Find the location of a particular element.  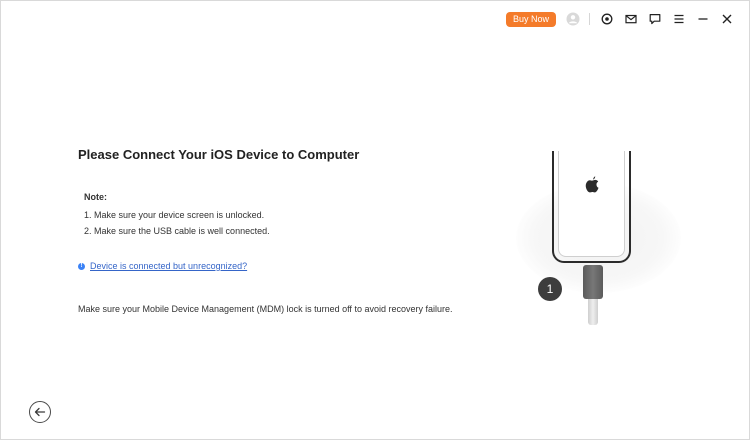

usb-cable-wire is located at coordinates (593, 312).